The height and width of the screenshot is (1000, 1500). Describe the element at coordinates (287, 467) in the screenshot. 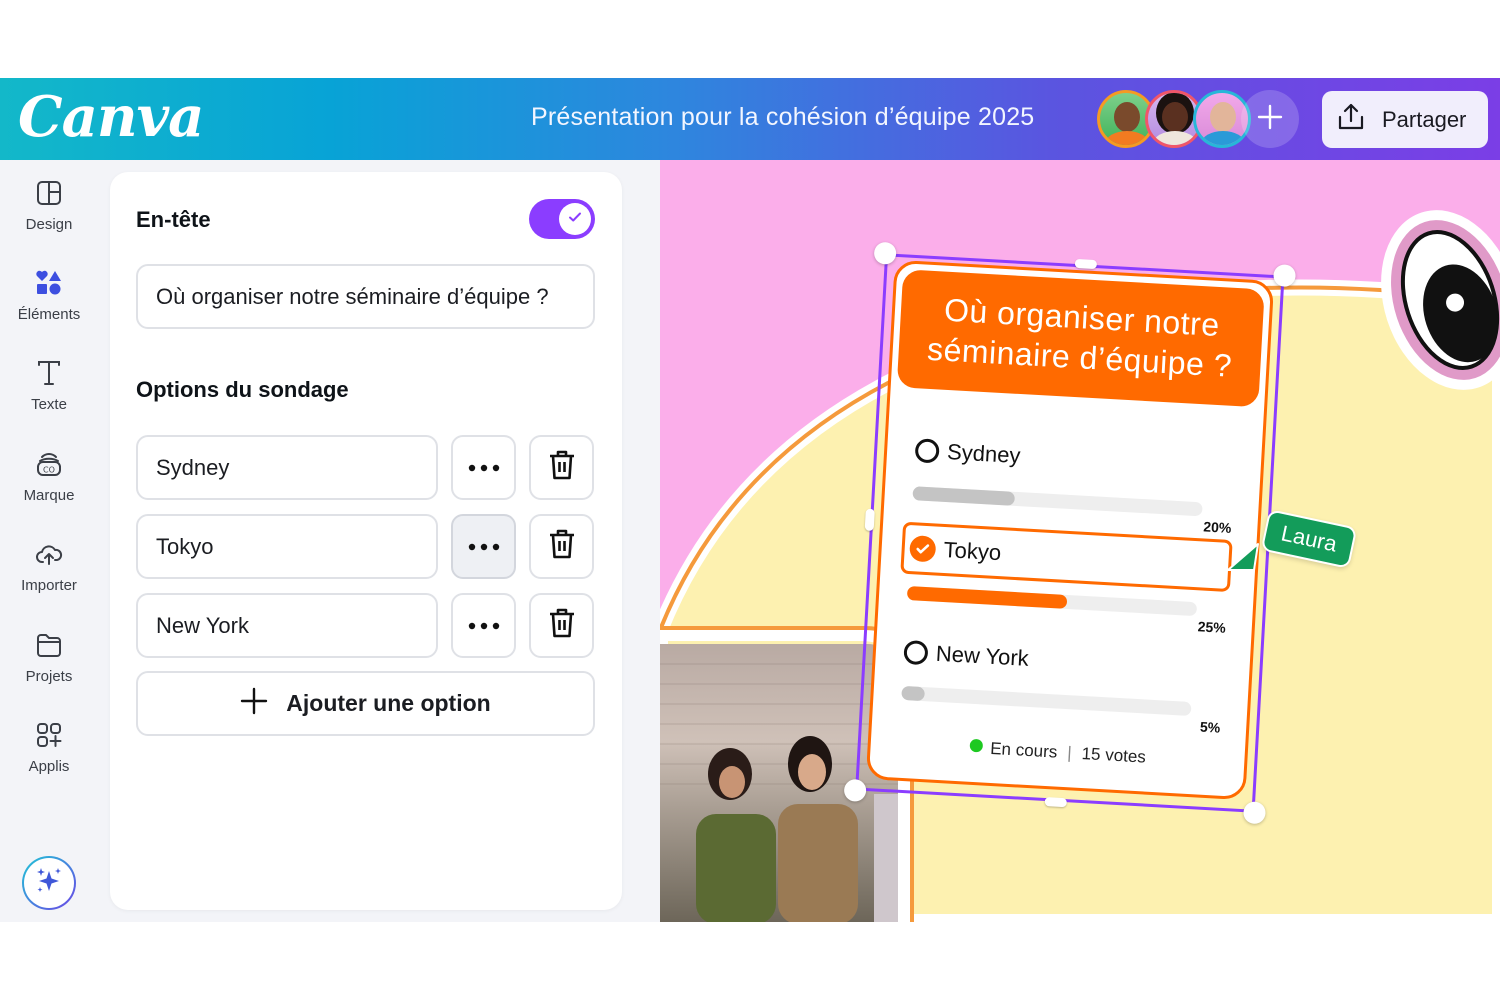

I see `option-input-sydney: Sydney` at that location.